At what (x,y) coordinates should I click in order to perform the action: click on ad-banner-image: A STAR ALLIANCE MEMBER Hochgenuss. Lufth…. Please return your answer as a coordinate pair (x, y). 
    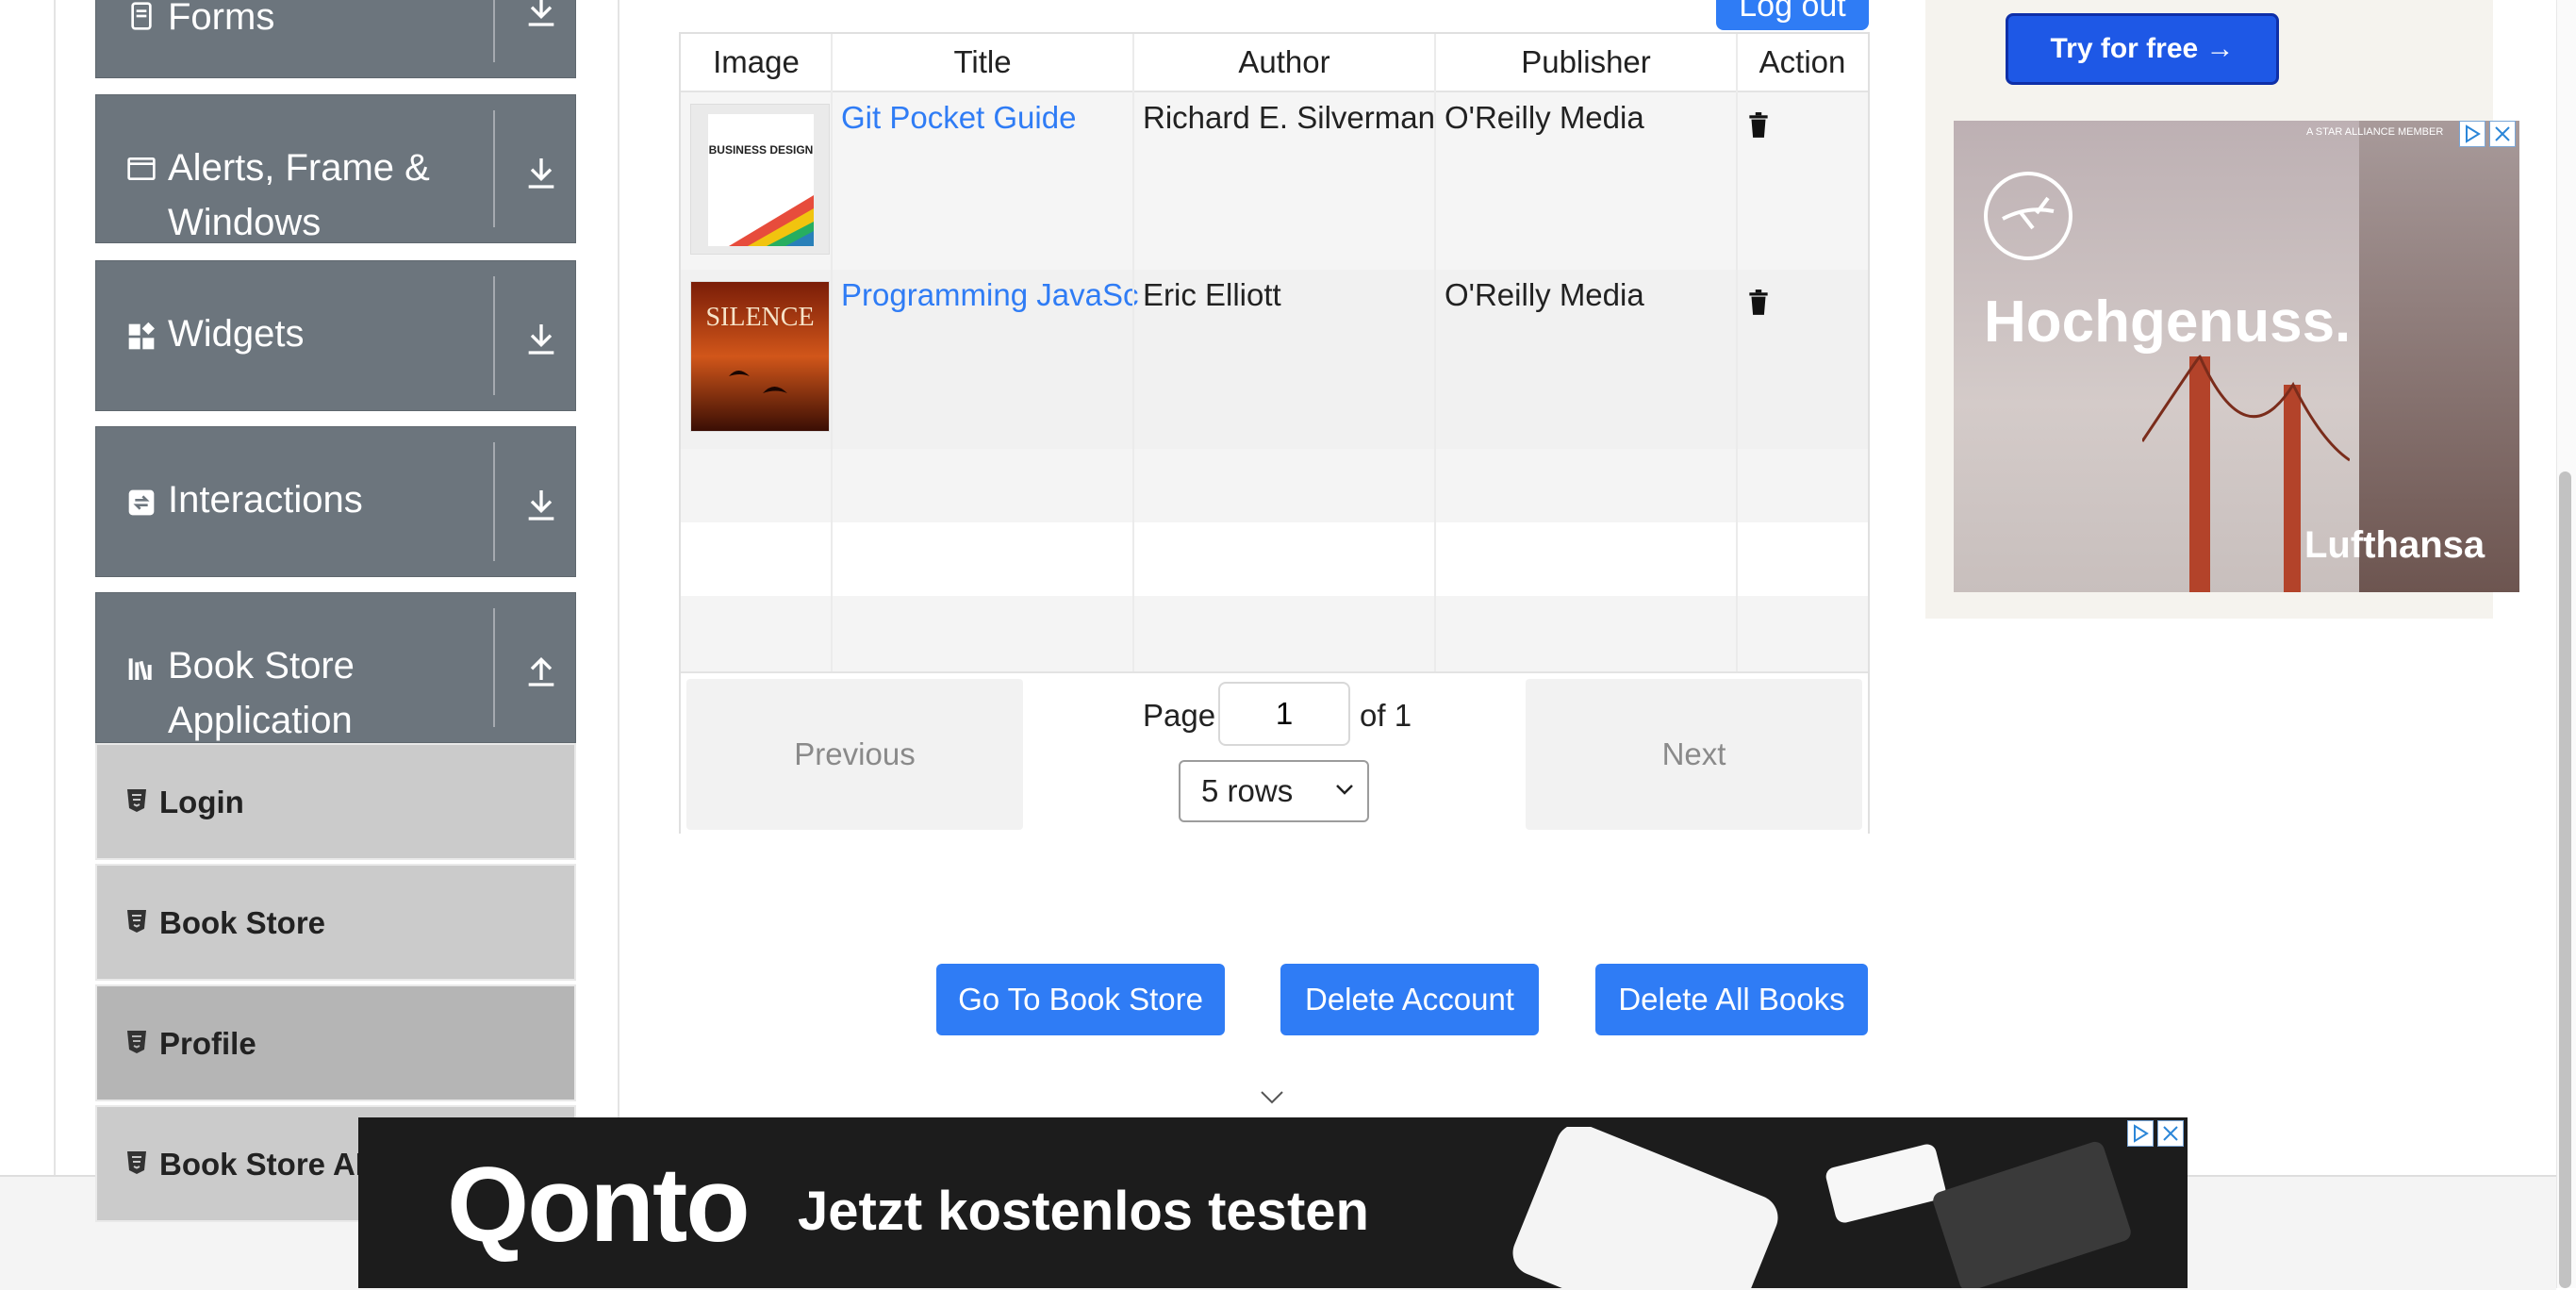
    Looking at the image, I should click on (2236, 356).